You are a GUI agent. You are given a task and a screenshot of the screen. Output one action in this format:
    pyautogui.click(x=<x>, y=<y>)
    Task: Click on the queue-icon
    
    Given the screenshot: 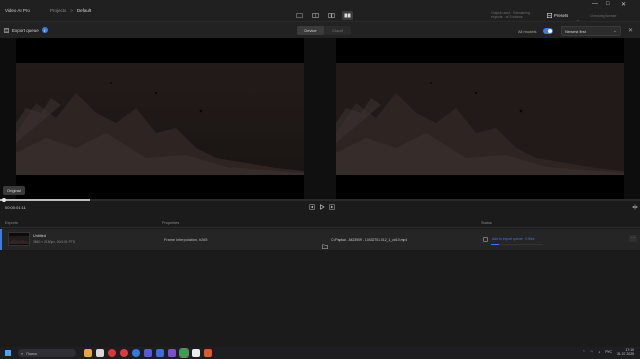 What is the action you would take?
    pyautogui.click(x=485, y=239)
    